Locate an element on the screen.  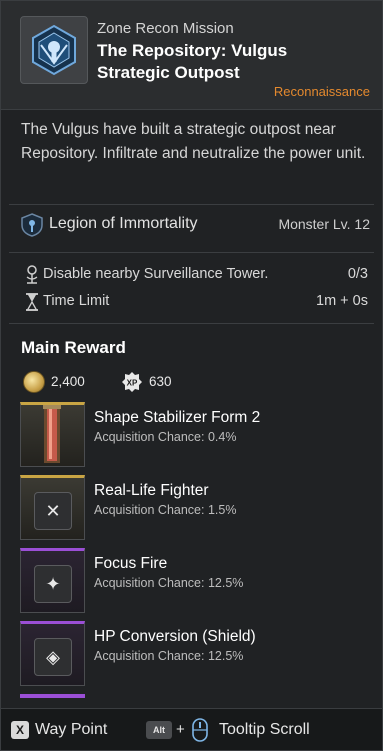
objective-progress: 0/3 is located at coordinates (357, 274).